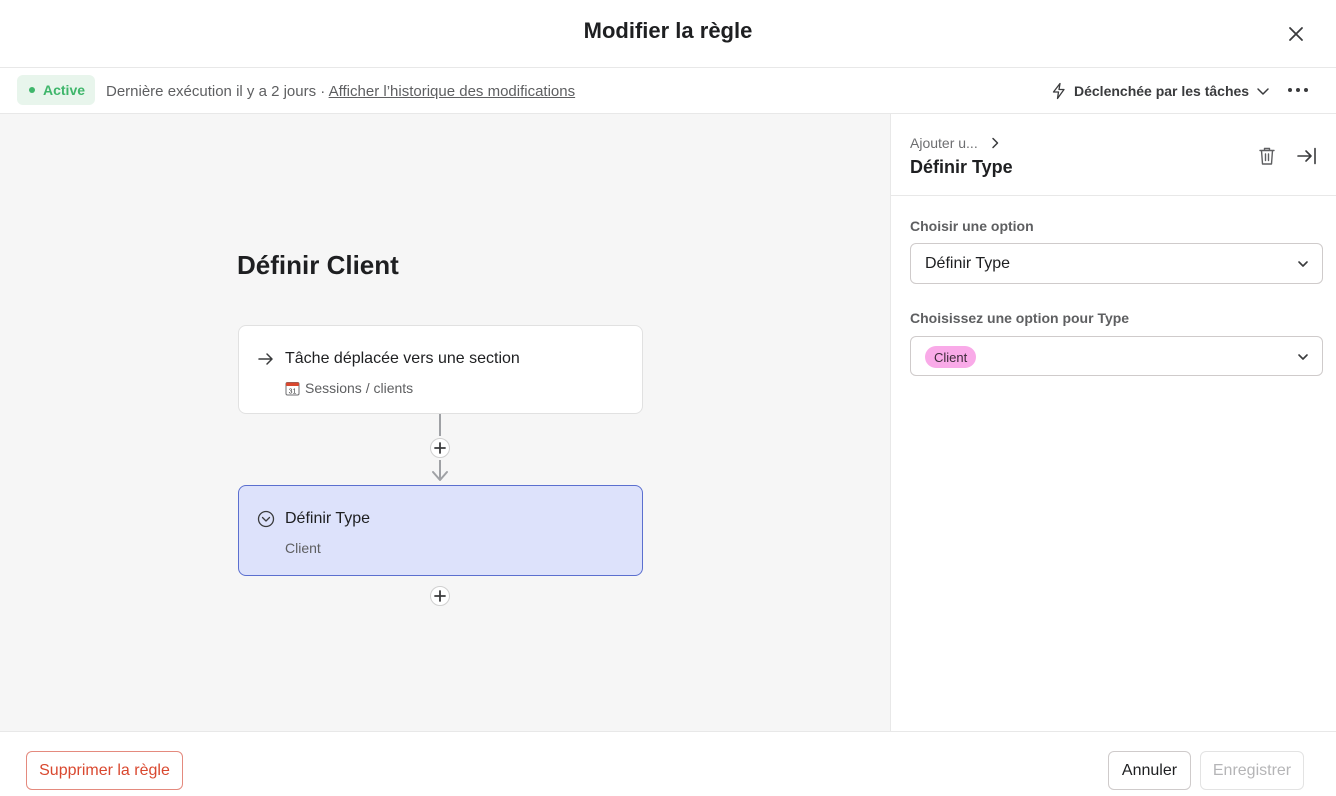 The height and width of the screenshot is (796, 1336). I want to click on dropdown-circle-icon, so click(266, 519).